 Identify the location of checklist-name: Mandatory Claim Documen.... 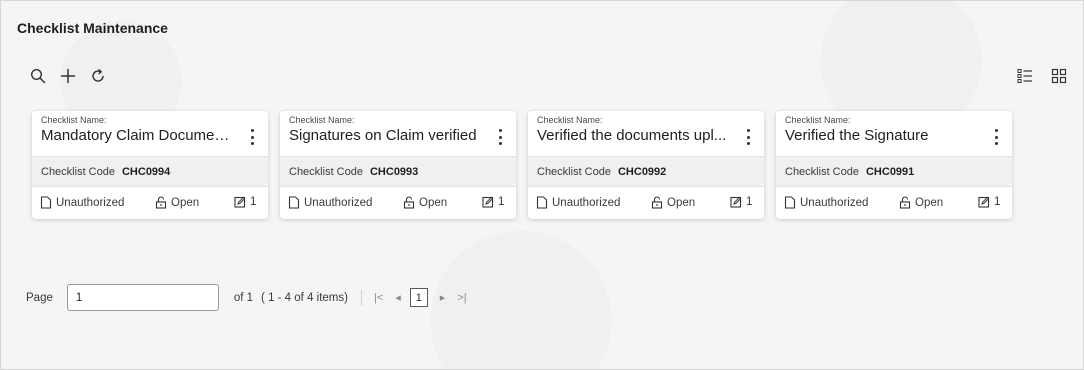
(137, 135).